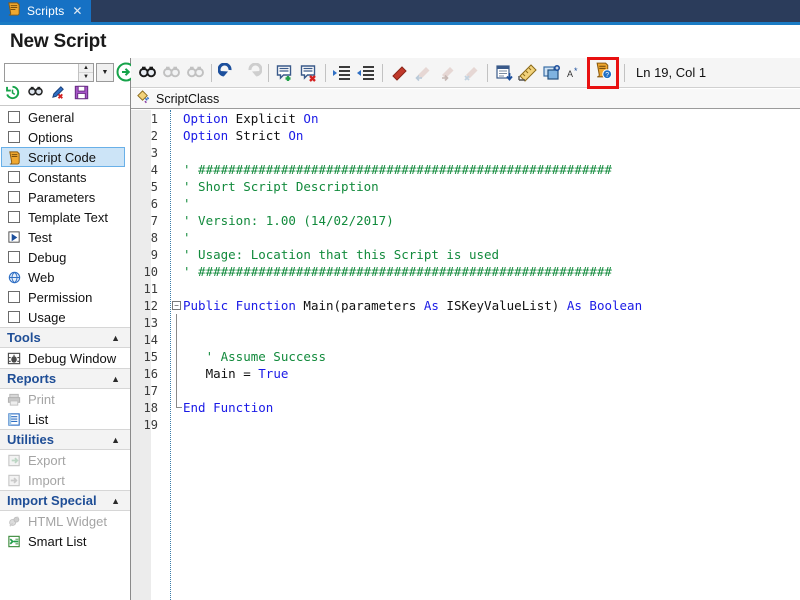  What do you see at coordinates (65, 257) in the screenshot?
I see `sidebar-item-debug: Debug` at bounding box center [65, 257].